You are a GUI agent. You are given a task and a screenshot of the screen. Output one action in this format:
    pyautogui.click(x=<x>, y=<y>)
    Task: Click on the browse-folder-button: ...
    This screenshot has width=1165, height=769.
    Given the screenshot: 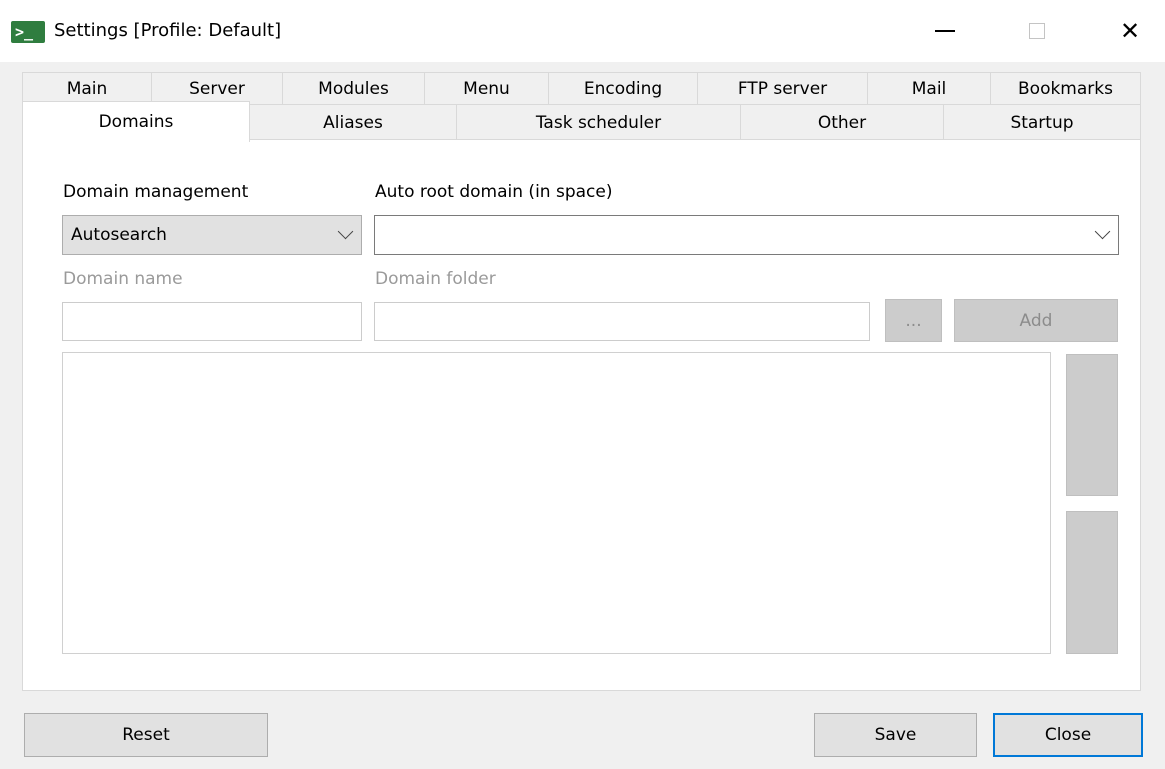 What is the action you would take?
    pyautogui.click(x=913, y=320)
    